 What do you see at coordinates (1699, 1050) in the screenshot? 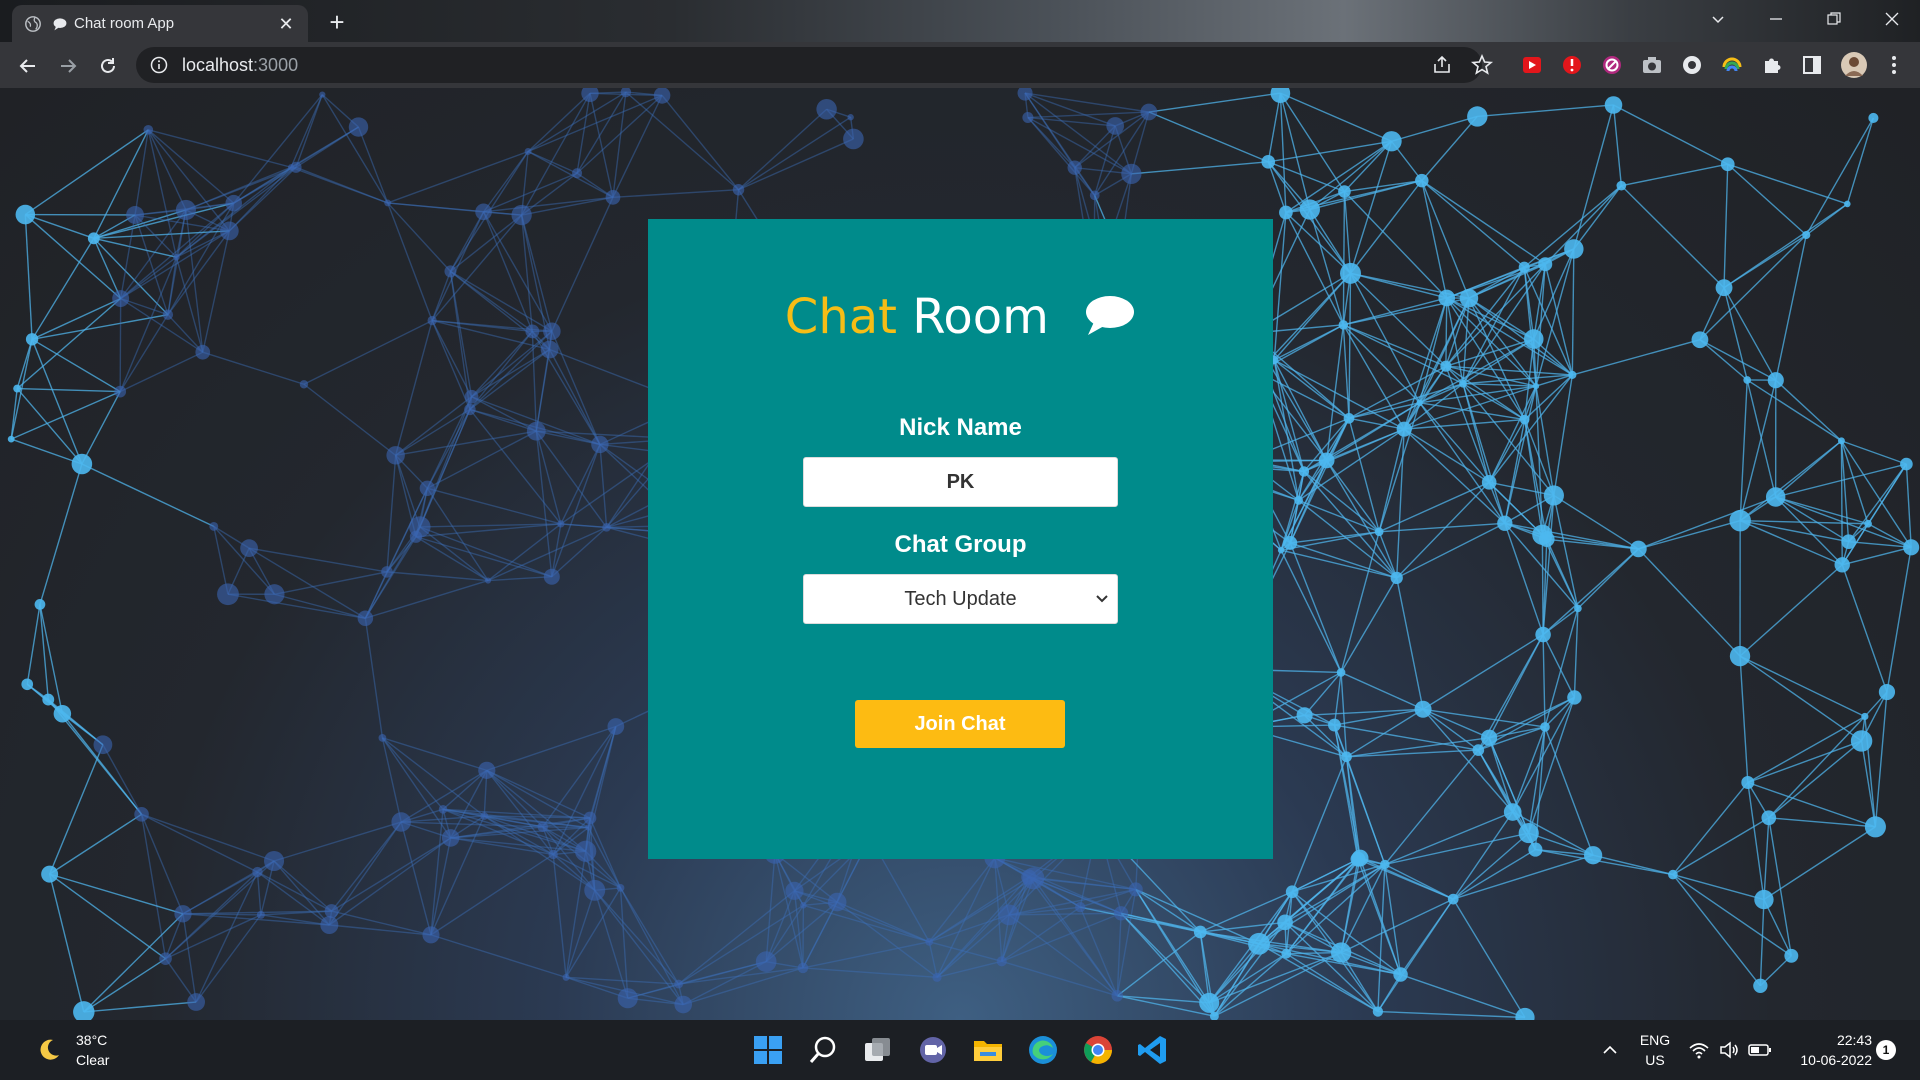
I see `wifi-icon` at bounding box center [1699, 1050].